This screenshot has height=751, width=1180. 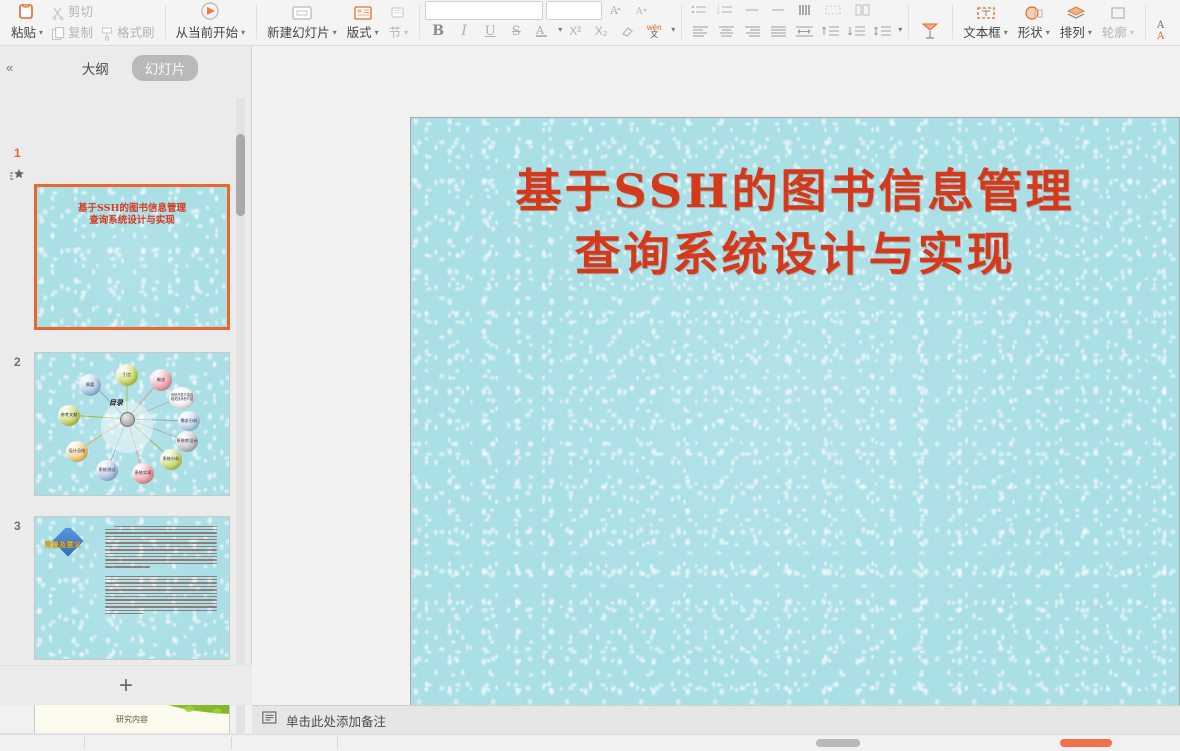 What do you see at coordinates (778, 31) in the screenshot?
I see `justify-button` at bounding box center [778, 31].